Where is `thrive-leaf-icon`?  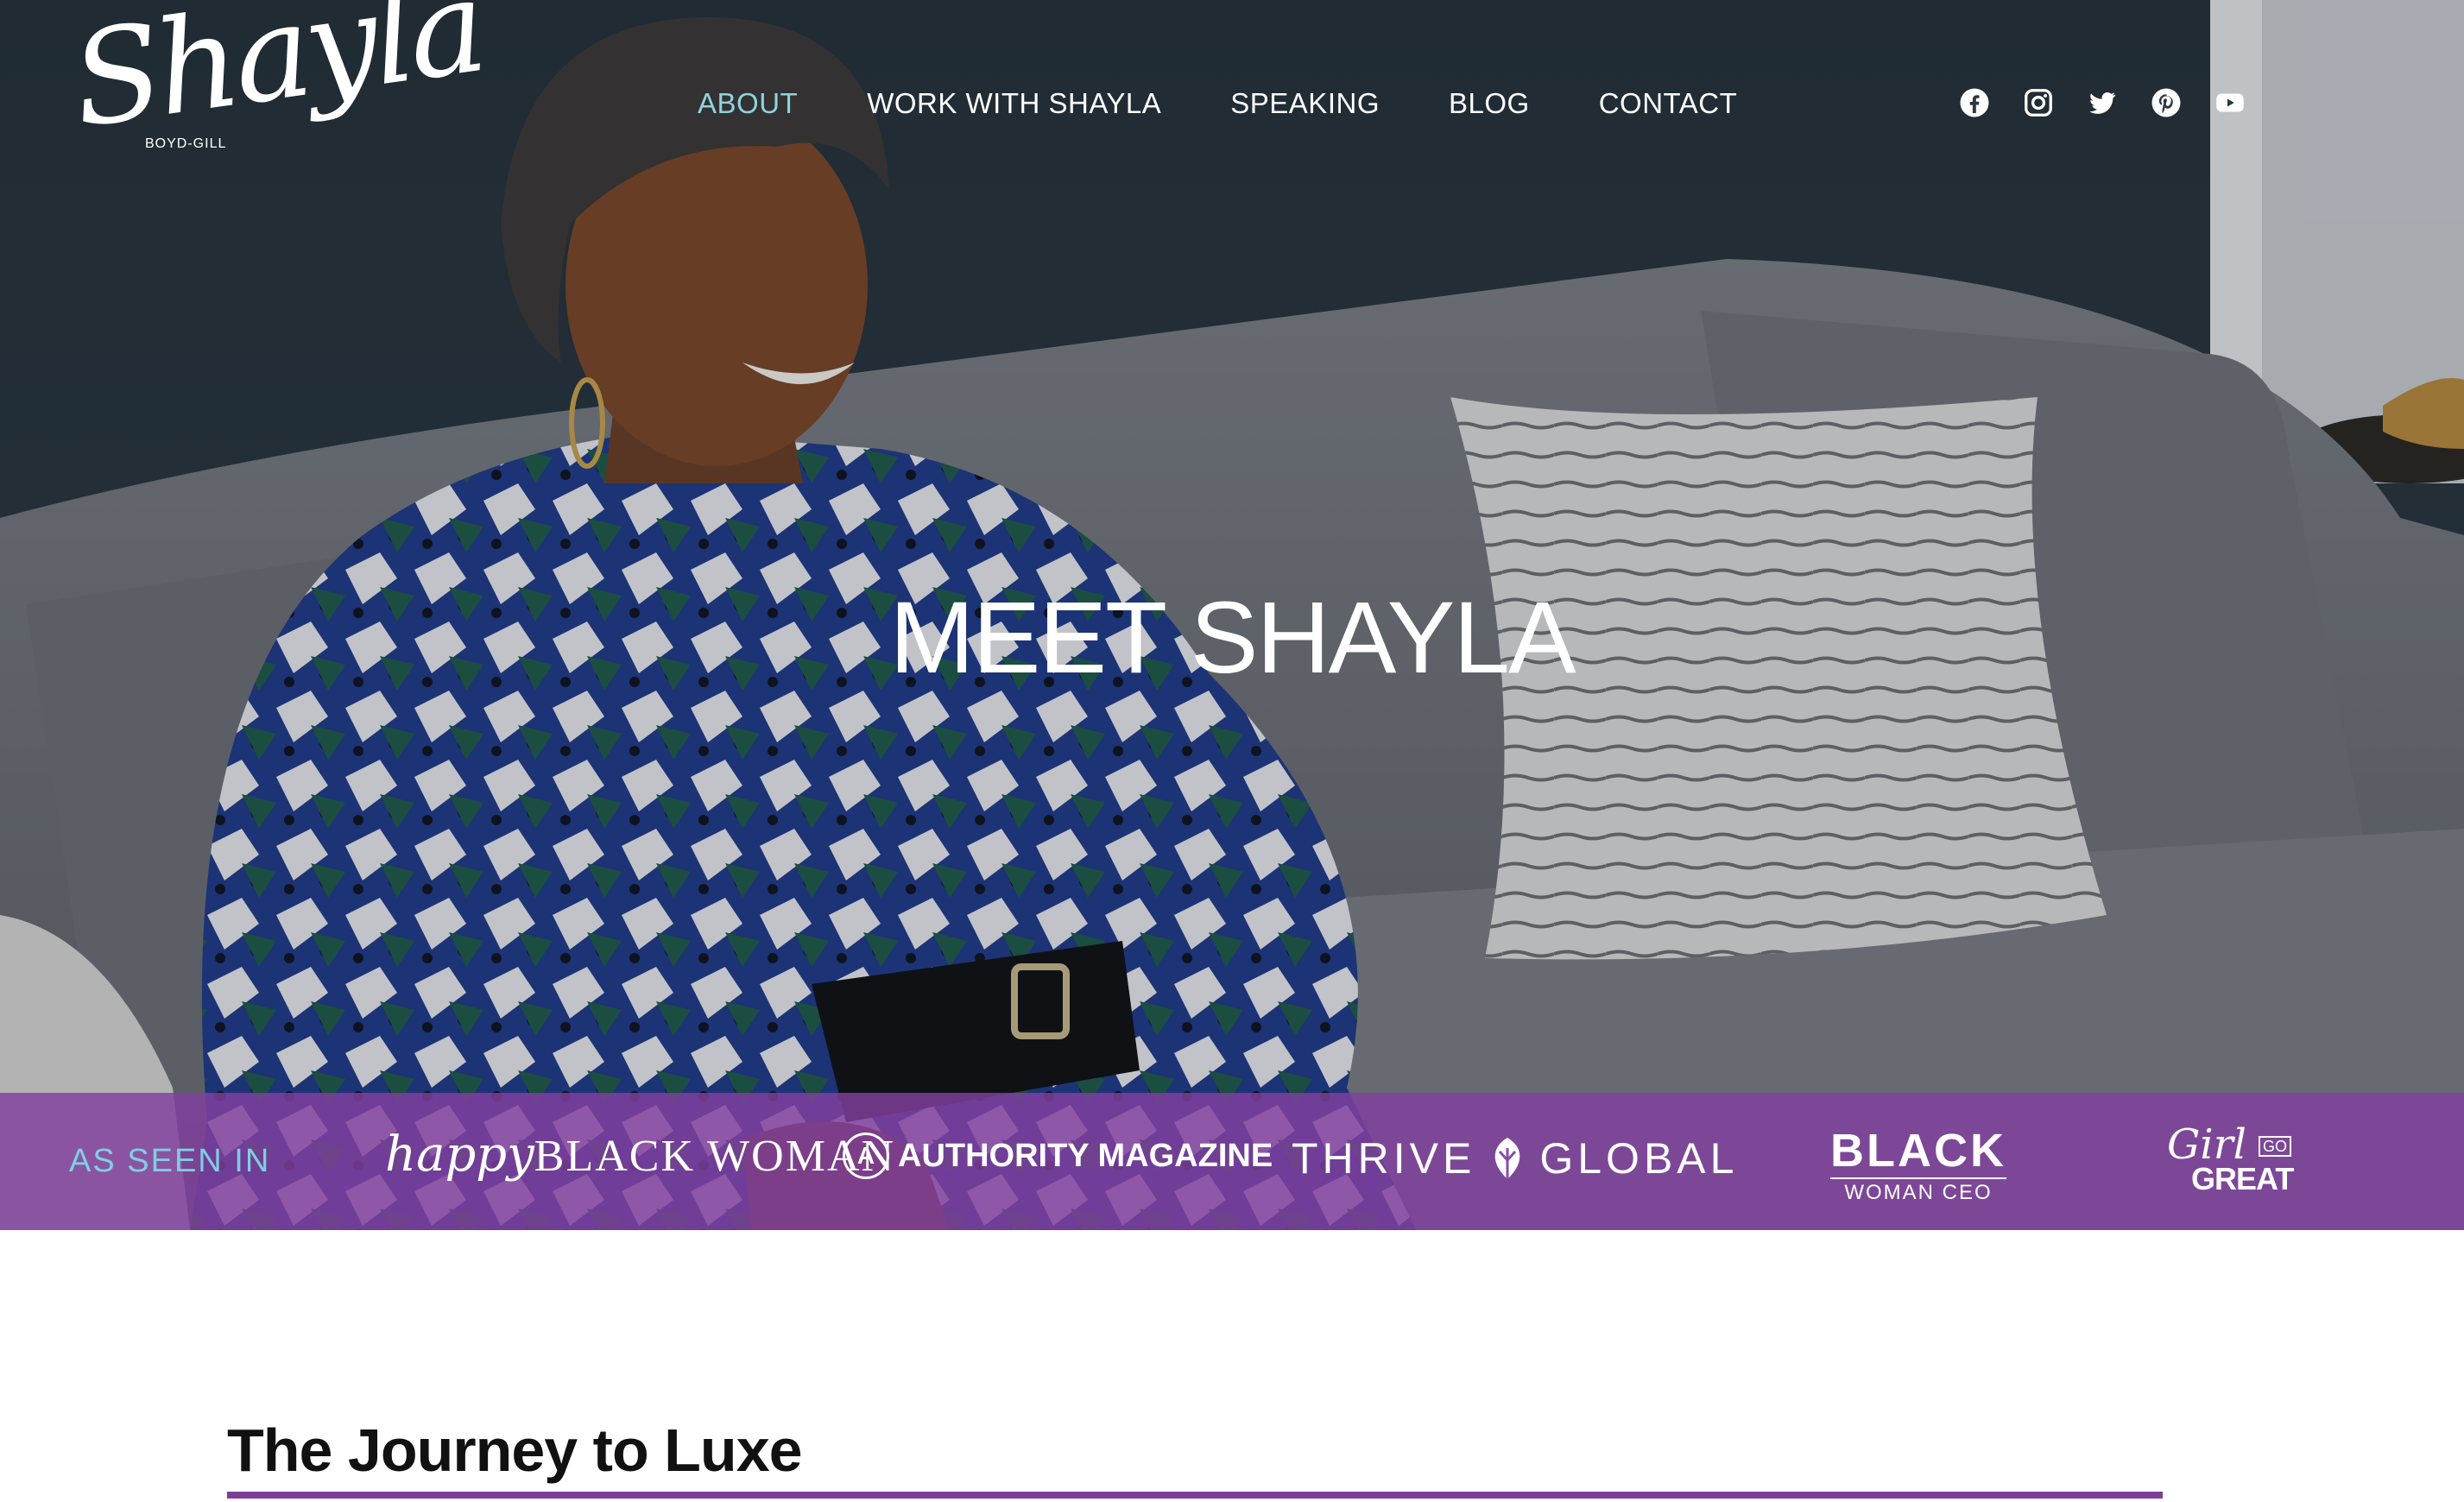 thrive-leaf-icon is located at coordinates (1507, 1159).